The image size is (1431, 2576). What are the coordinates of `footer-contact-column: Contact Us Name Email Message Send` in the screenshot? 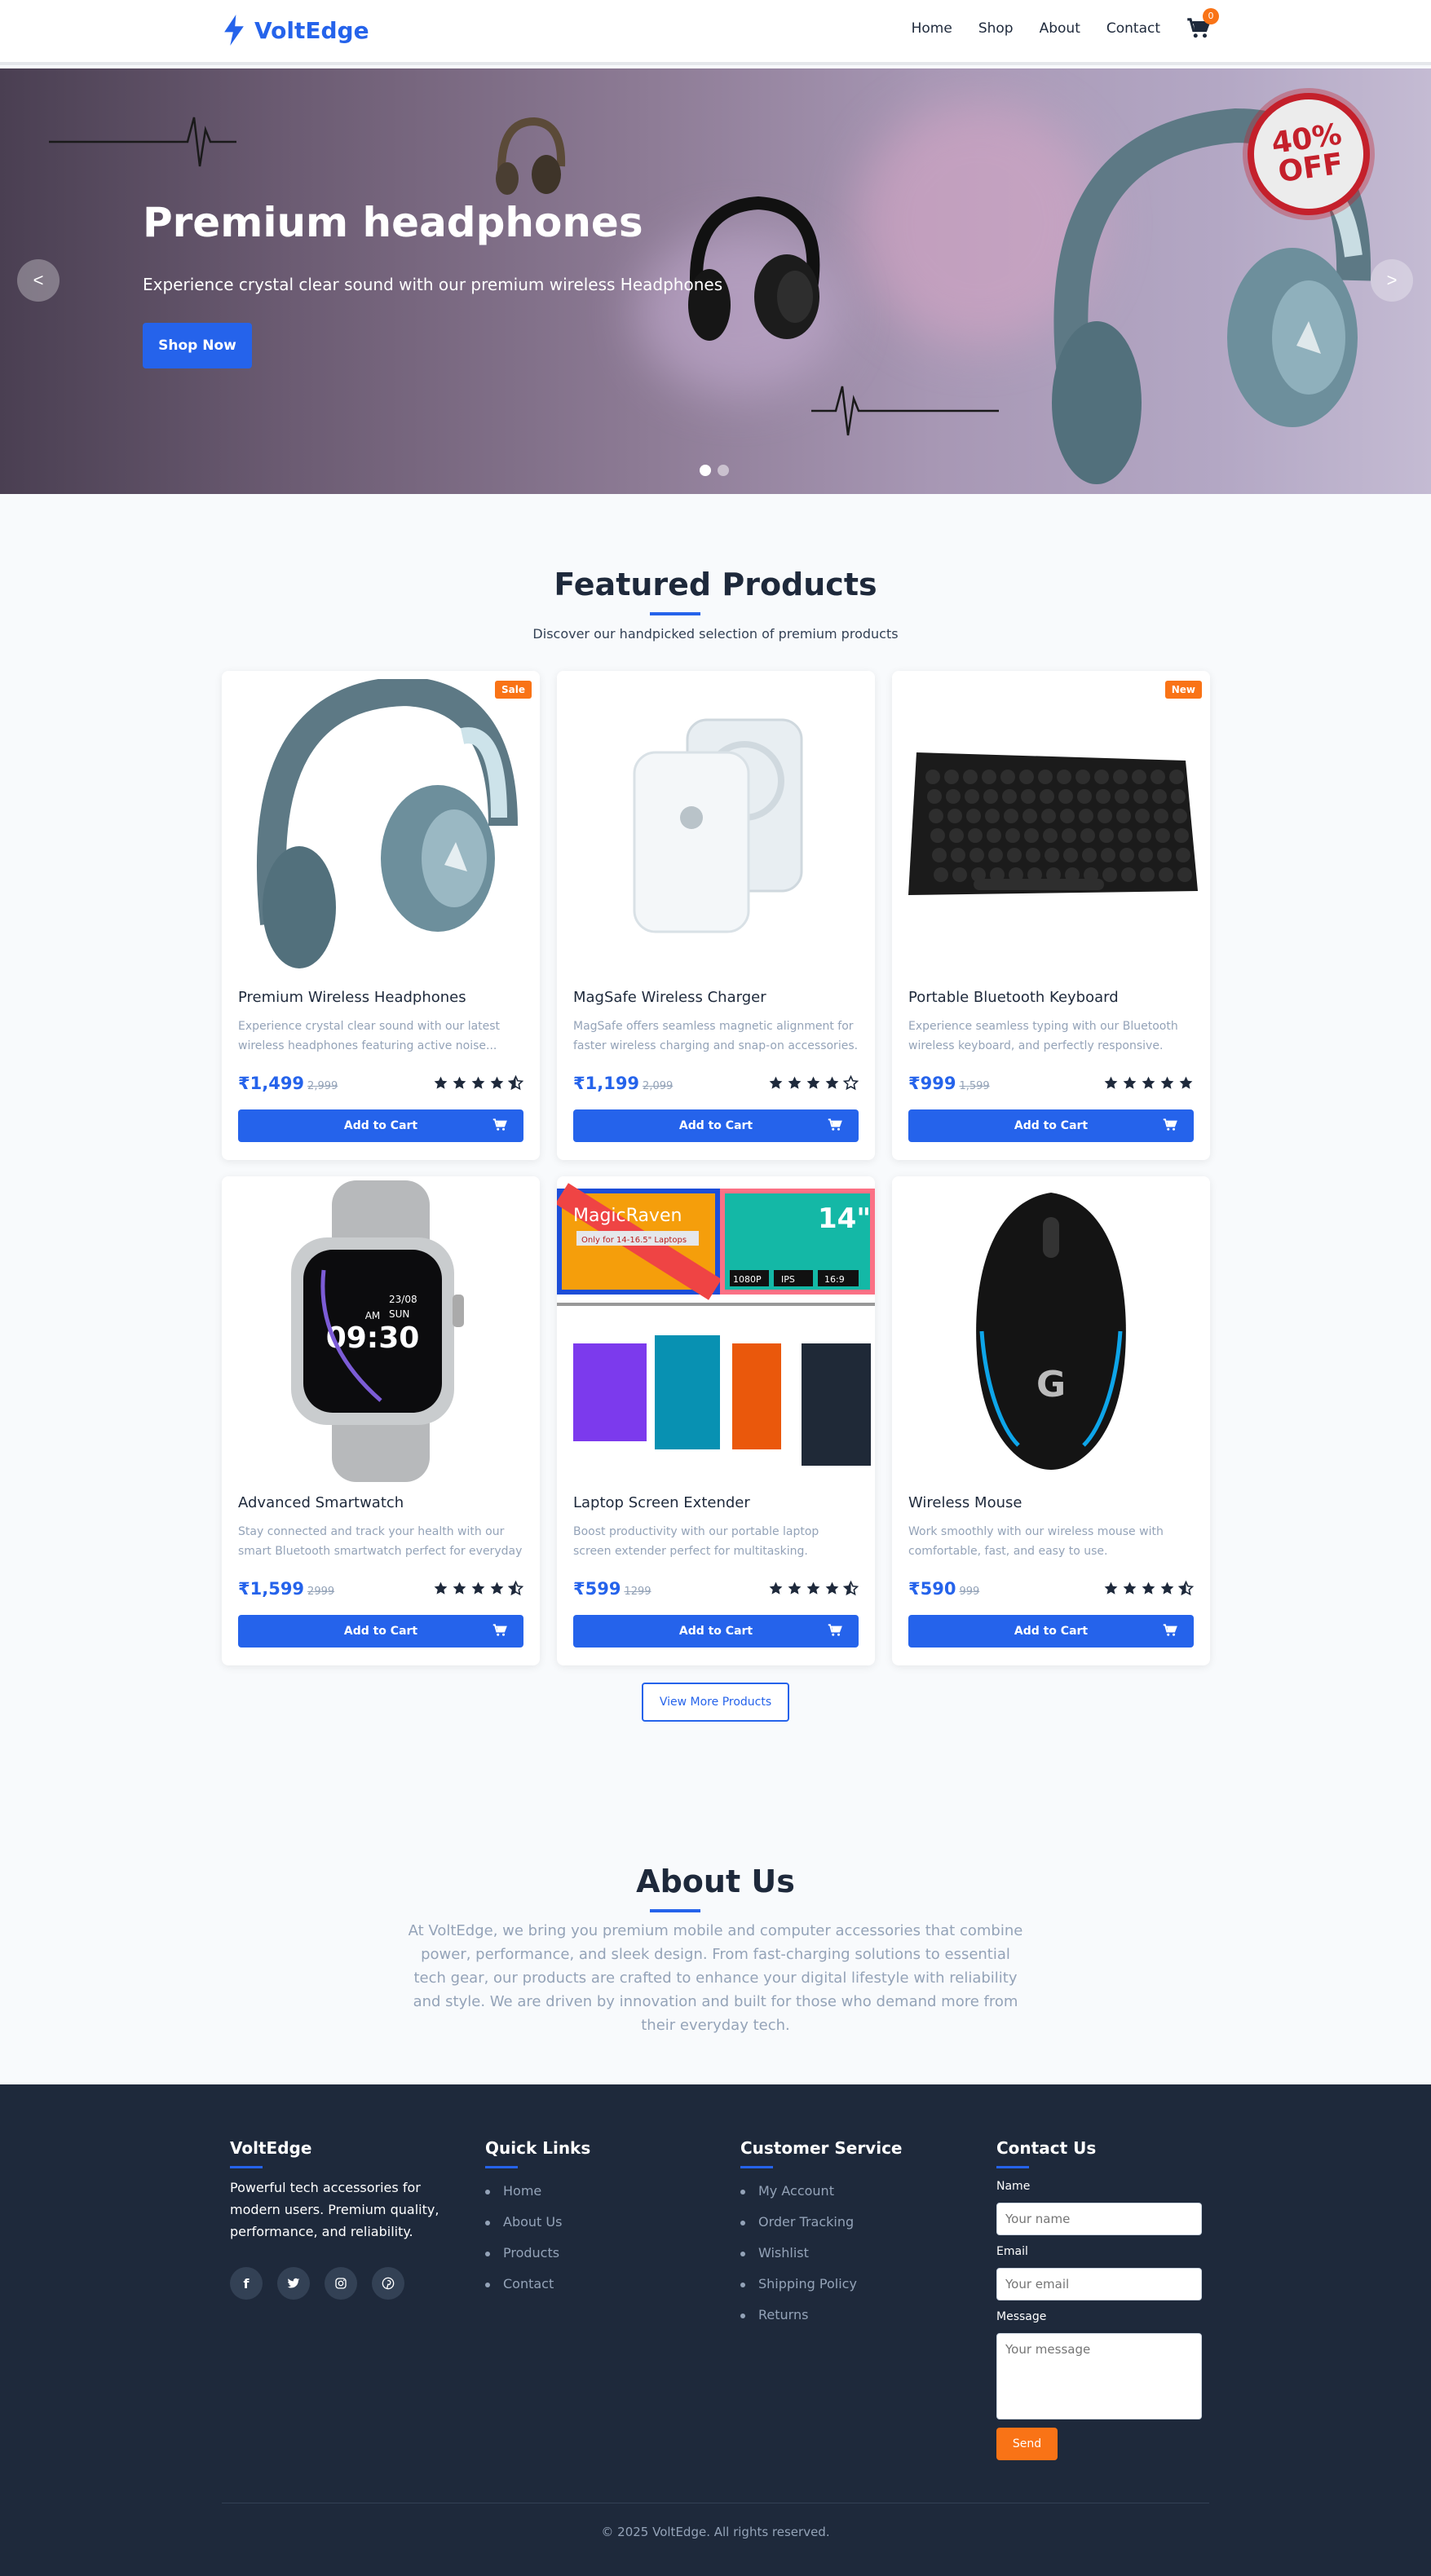 It's located at (1102, 2299).